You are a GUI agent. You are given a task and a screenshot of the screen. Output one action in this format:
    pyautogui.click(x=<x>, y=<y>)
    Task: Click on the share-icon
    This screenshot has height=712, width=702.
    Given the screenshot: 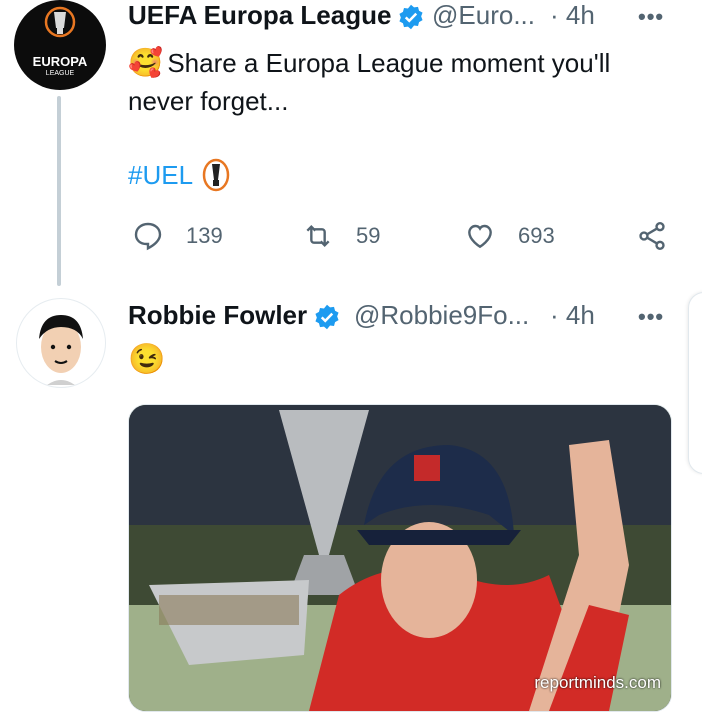 What is the action you would take?
    pyautogui.click(x=652, y=236)
    